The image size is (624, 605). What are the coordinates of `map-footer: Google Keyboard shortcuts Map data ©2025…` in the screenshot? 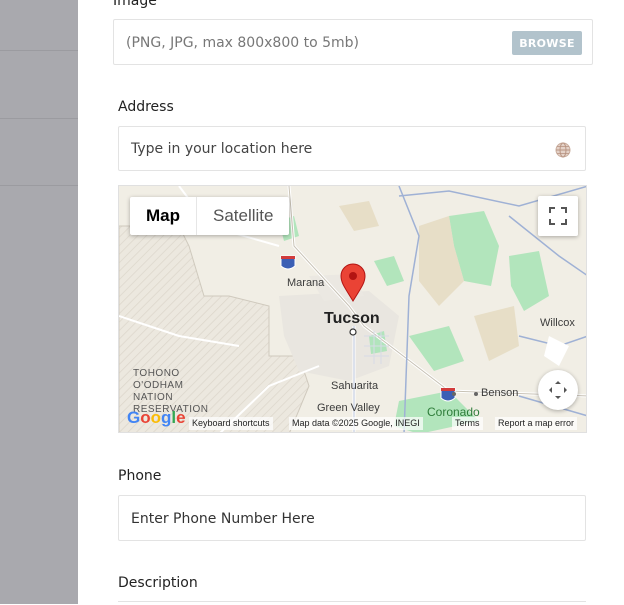 It's located at (352, 420).